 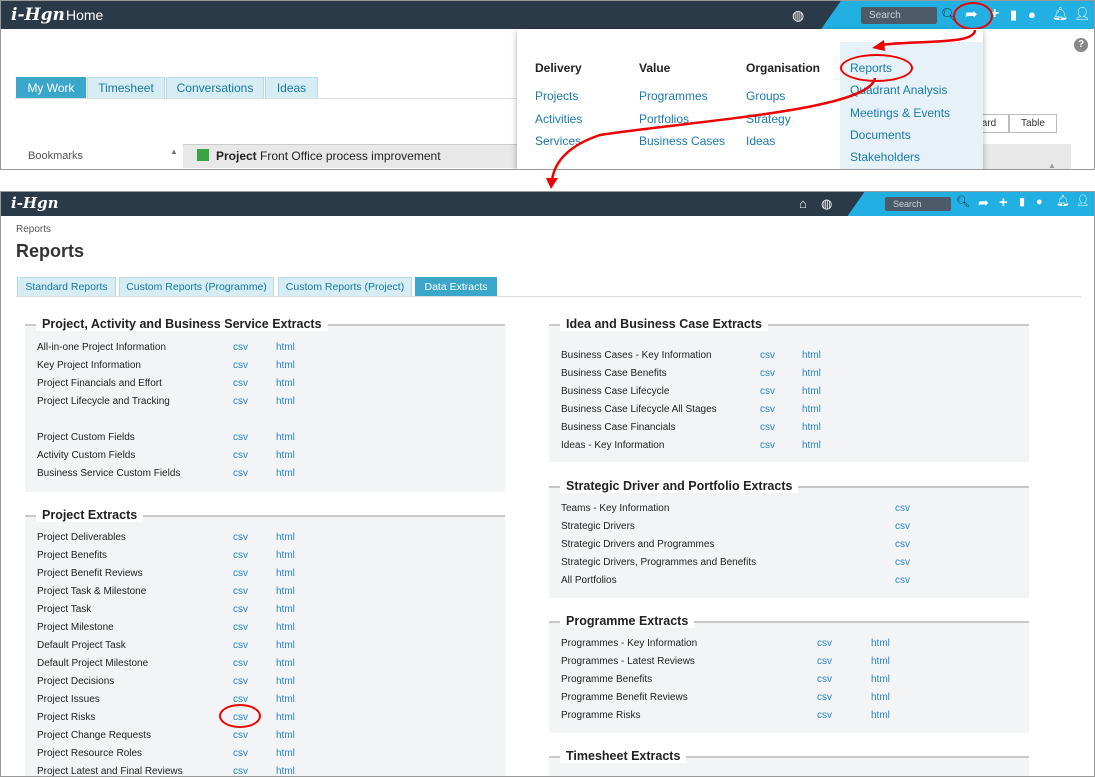 What do you see at coordinates (86, 455) in the screenshot?
I see `extract-label: Activity Custom Fields` at bounding box center [86, 455].